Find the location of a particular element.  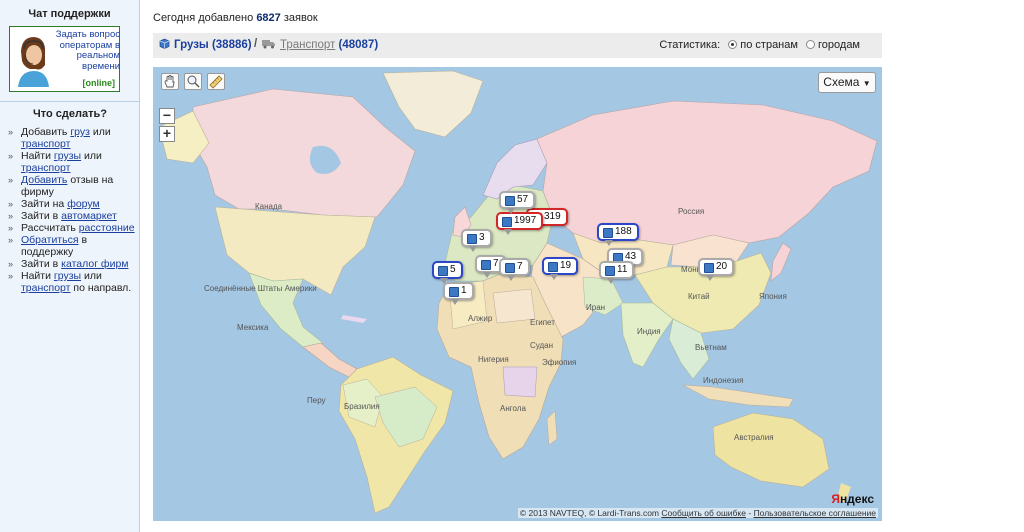

todo-title: Что сделать? is located at coordinates (70, 114).